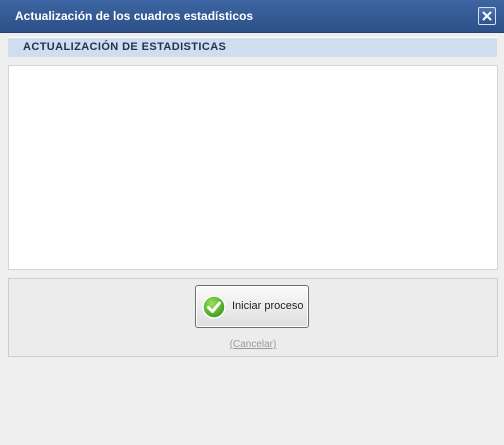 The width and height of the screenshot is (504, 445). I want to click on section-title: ACTUALIZACIÓN DE ESTADISTICAS, so click(125, 47).